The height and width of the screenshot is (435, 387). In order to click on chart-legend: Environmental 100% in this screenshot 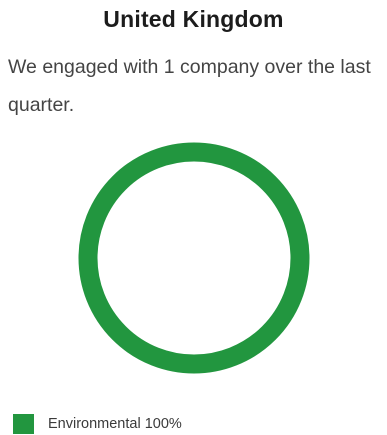, I will do `click(97, 424)`.